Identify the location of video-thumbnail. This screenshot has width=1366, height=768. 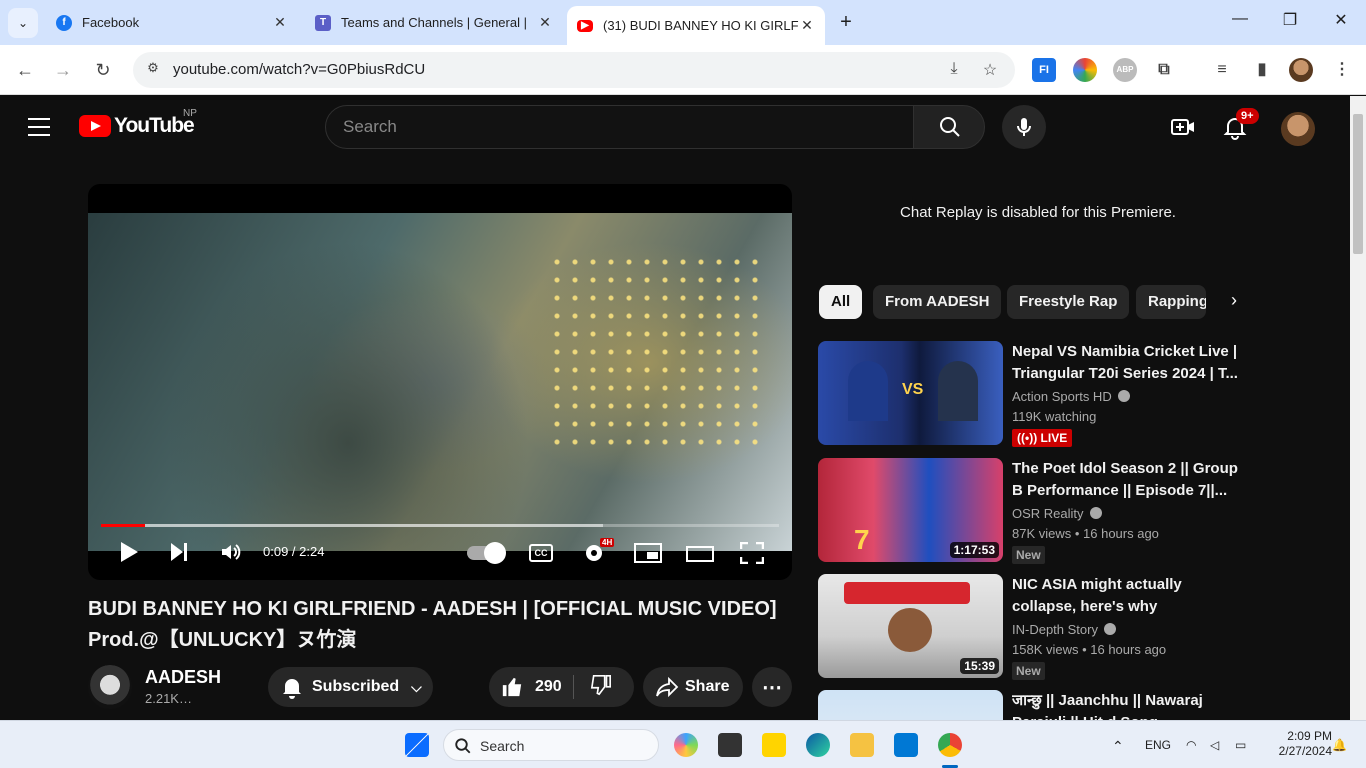
(910, 705).